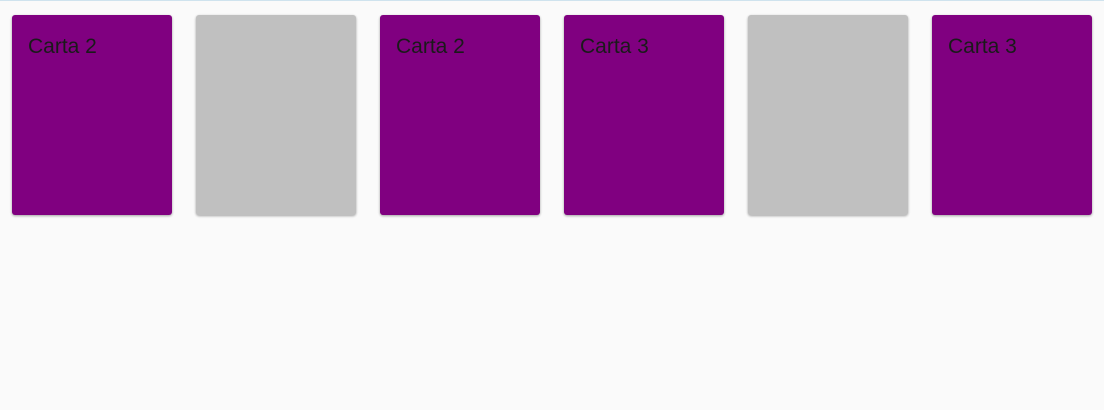 This screenshot has height=410, width=1104. I want to click on card-6: Carta 3, so click(1012, 115).